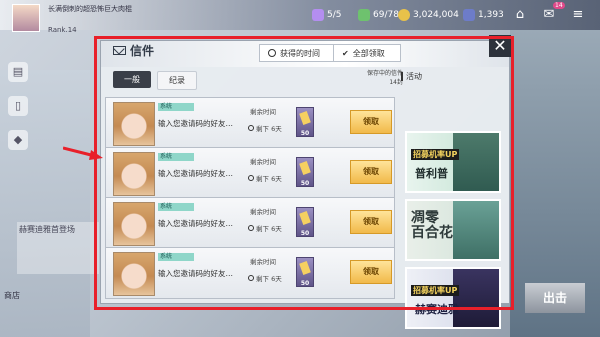 This screenshot has width=600, height=337. I want to click on activity-banner-recruit-pulip: 招募机率UP 普利普, so click(453, 162).